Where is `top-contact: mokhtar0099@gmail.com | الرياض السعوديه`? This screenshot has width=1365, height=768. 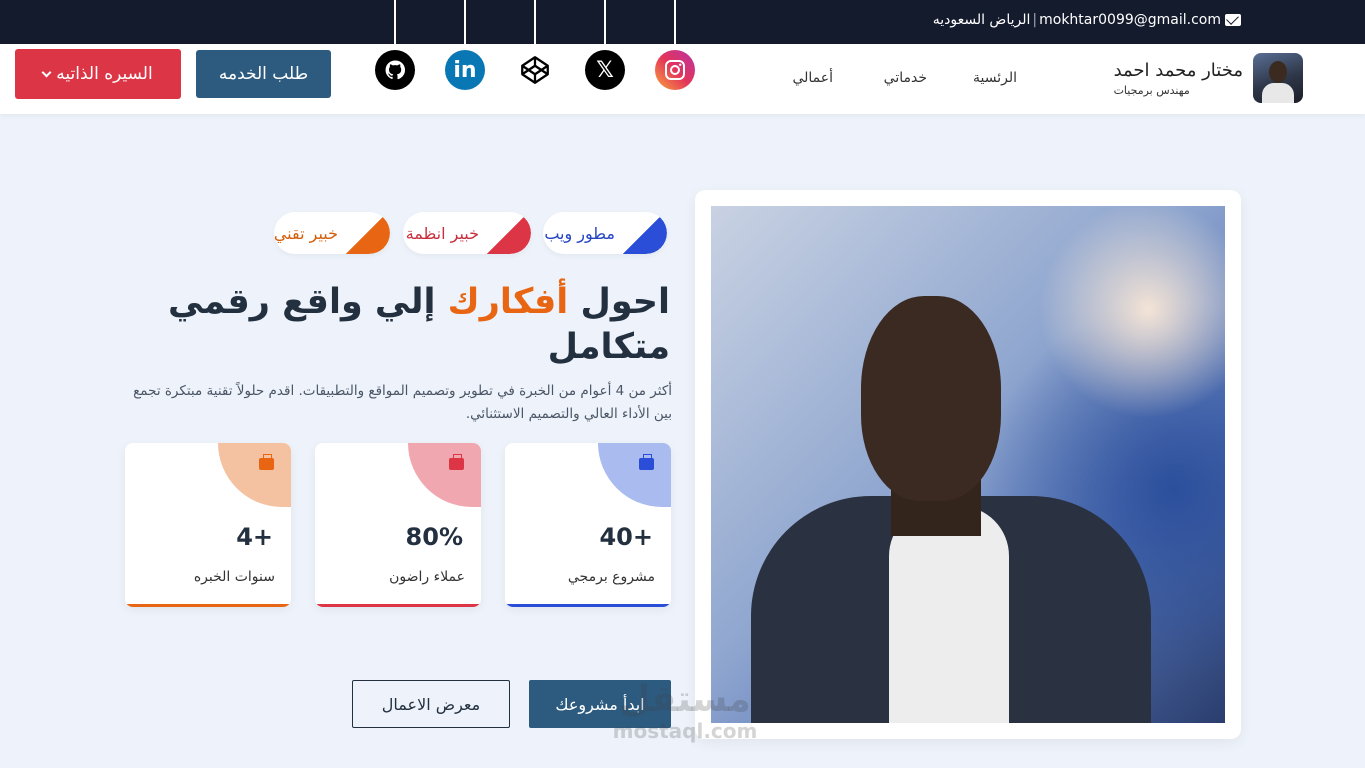
top-contact: mokhtar0099@gmail.com | الرياض السعوديه is located at coordinates (1087, 20).